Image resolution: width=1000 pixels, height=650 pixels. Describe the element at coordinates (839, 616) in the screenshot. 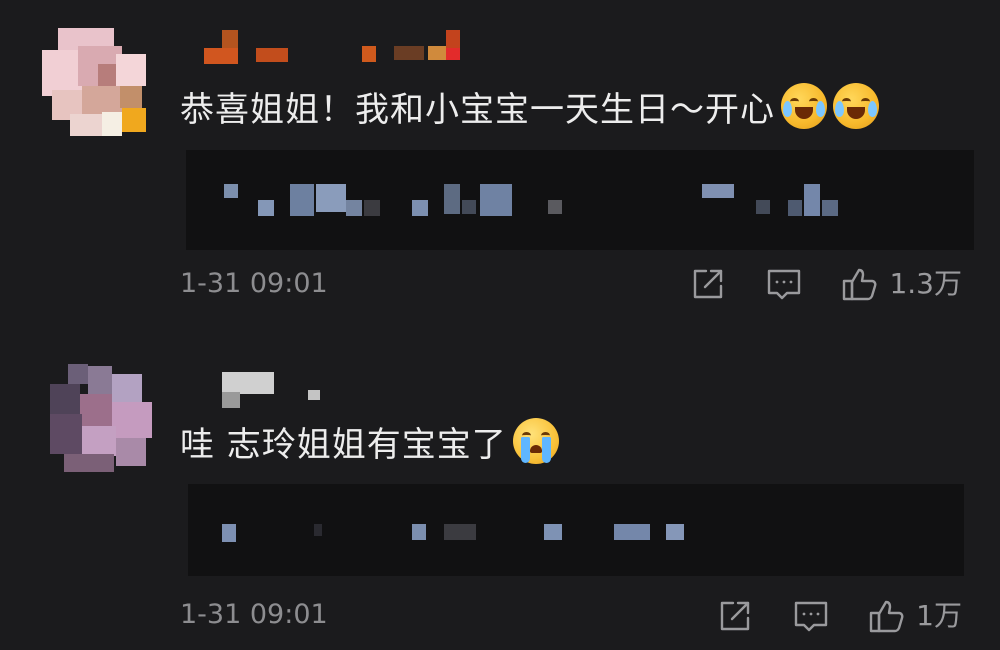

I see `comment-actions: 1万` at that location.